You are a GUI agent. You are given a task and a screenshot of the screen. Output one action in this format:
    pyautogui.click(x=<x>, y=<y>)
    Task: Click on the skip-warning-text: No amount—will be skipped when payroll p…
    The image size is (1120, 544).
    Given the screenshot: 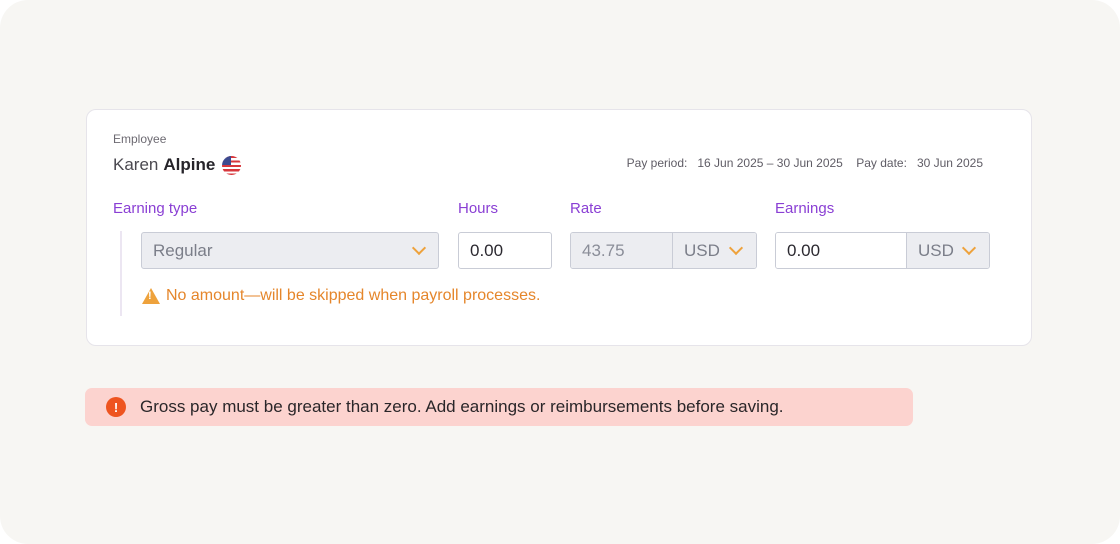 What is the action you would take?
    pyautogui.click(x=353, y=295)
    